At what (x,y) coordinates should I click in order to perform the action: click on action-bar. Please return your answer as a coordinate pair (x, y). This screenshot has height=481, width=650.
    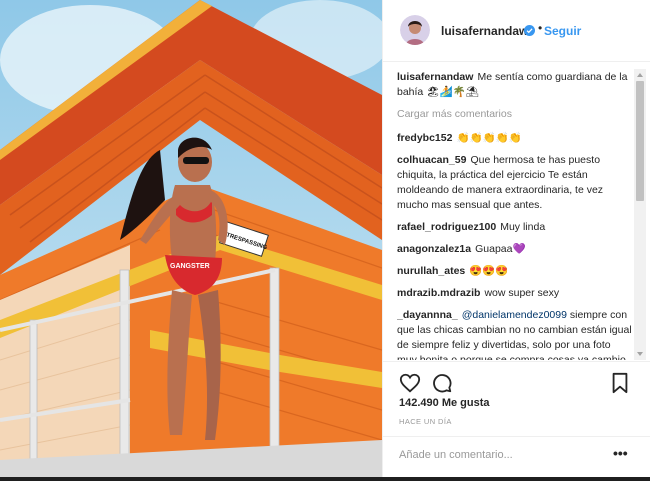
    Looking at the image, I should click on (516, 381).